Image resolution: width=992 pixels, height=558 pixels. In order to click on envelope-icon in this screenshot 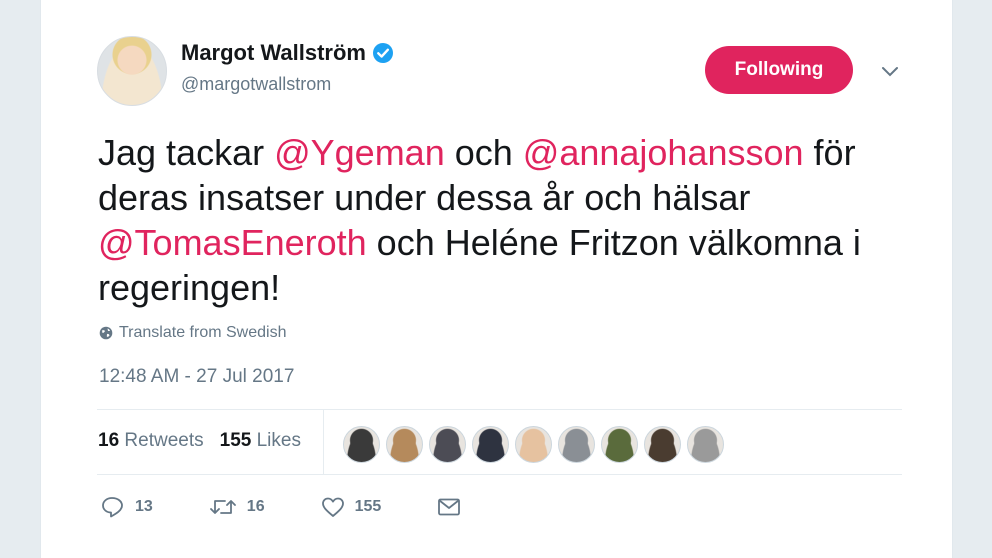, I will do `click(449, 507)`.